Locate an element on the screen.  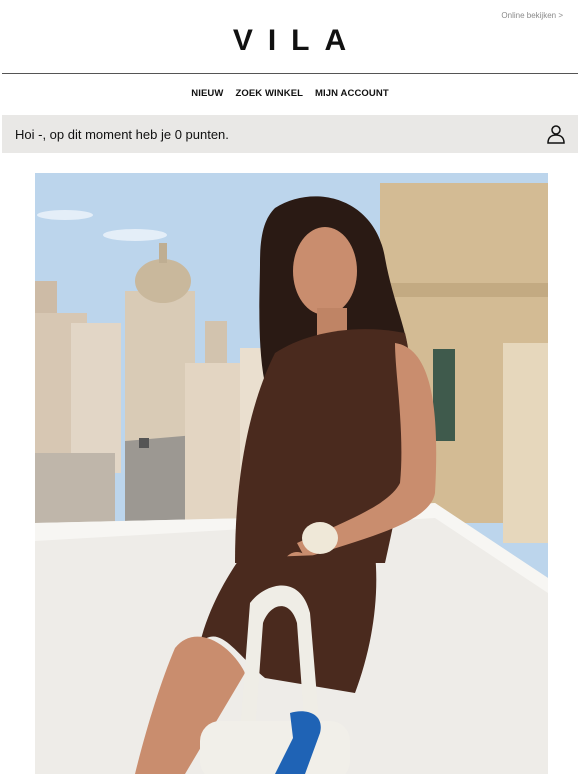
nav-item-zoek-winkel: ZOEK WINKEL is located at coordinates (269, 93).